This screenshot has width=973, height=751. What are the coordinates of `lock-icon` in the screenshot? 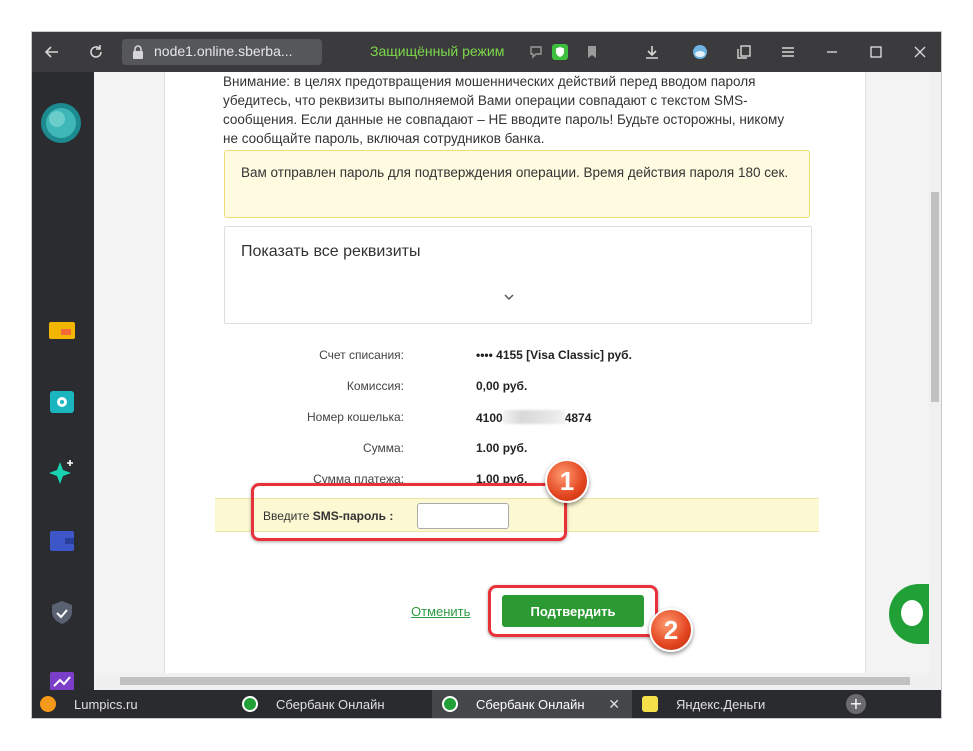 It's located at (138, 52).